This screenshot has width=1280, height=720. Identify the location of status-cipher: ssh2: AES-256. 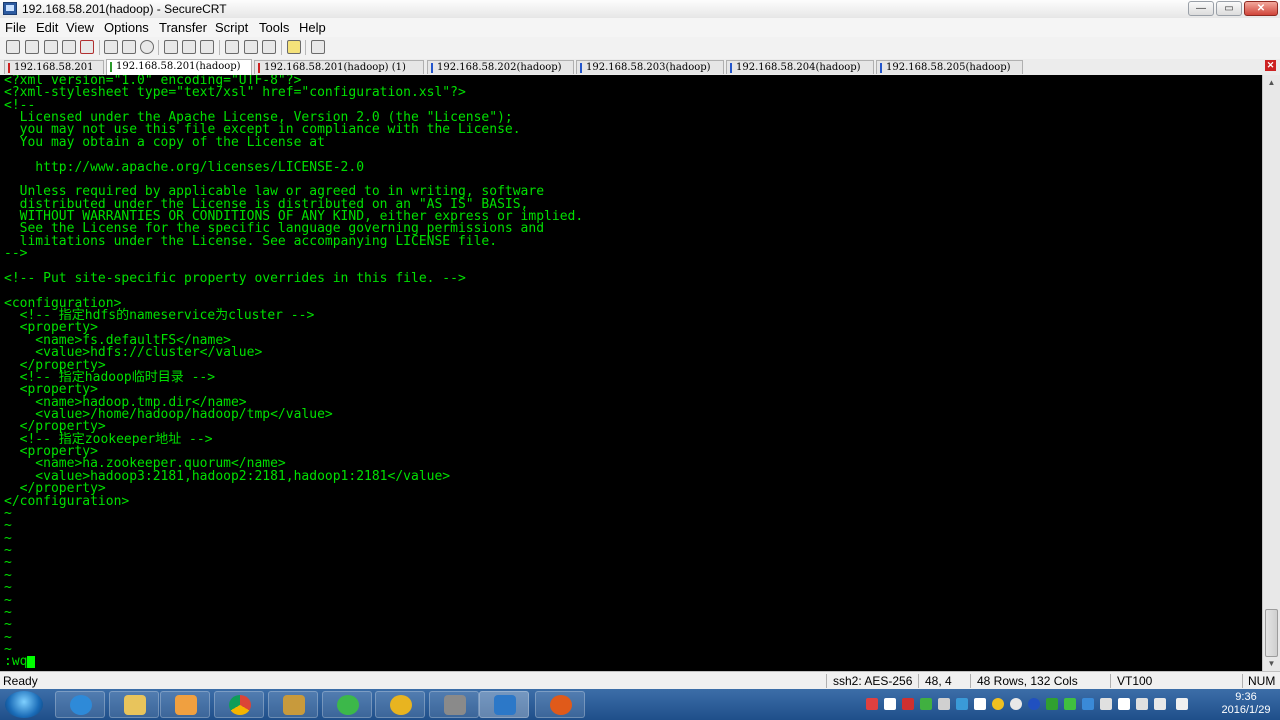
(873, 681).